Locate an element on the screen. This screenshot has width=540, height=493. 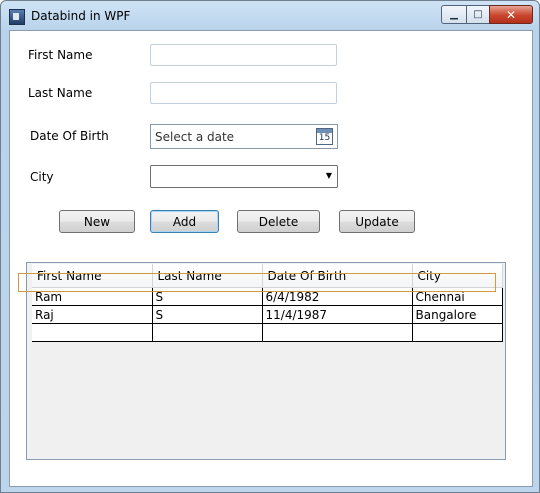
table-row: Ram S 6/4/1982 Chennai is located at coordinates (267, 296).